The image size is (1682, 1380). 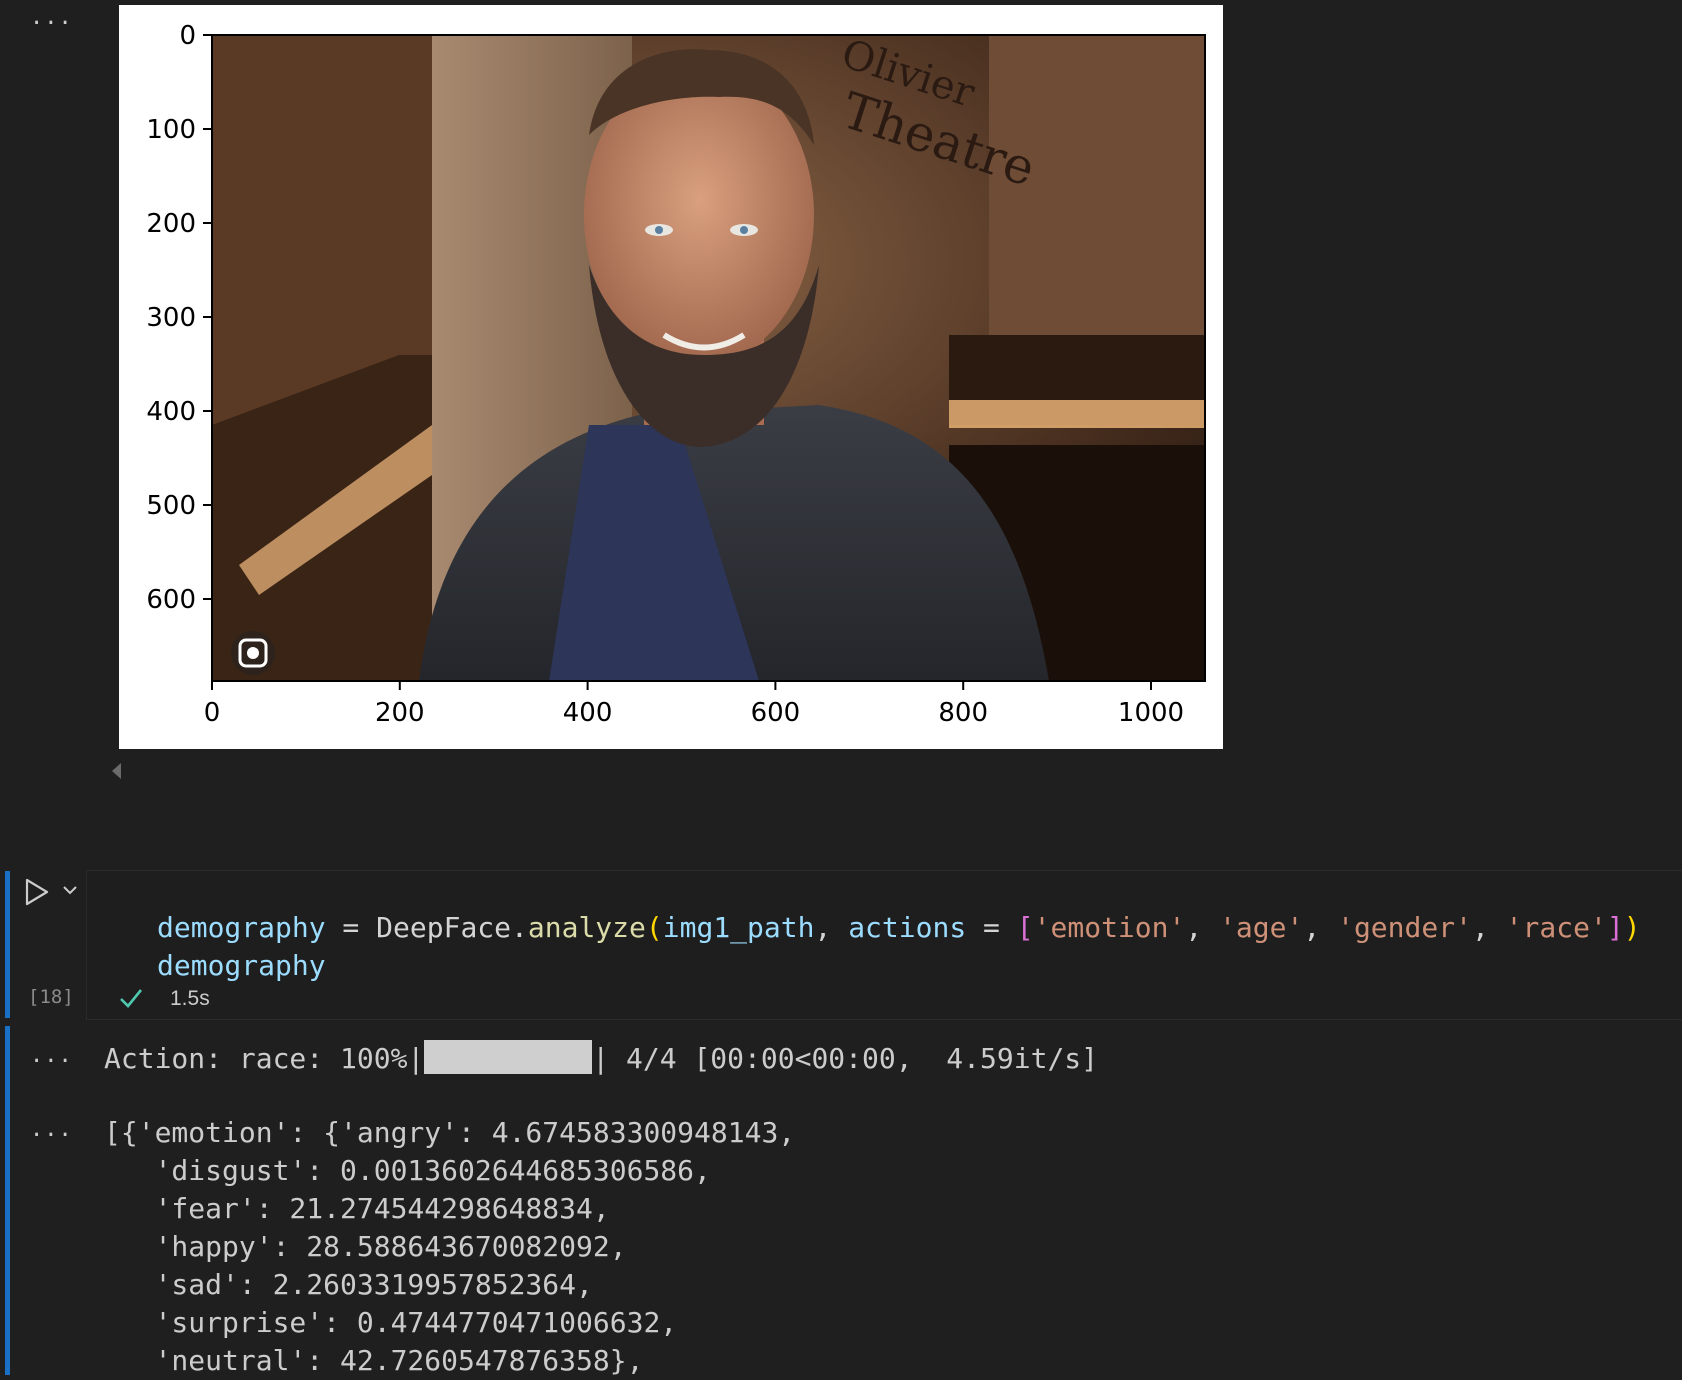 I want to click on y-tick-label: 0, so click(x=187, y=36).